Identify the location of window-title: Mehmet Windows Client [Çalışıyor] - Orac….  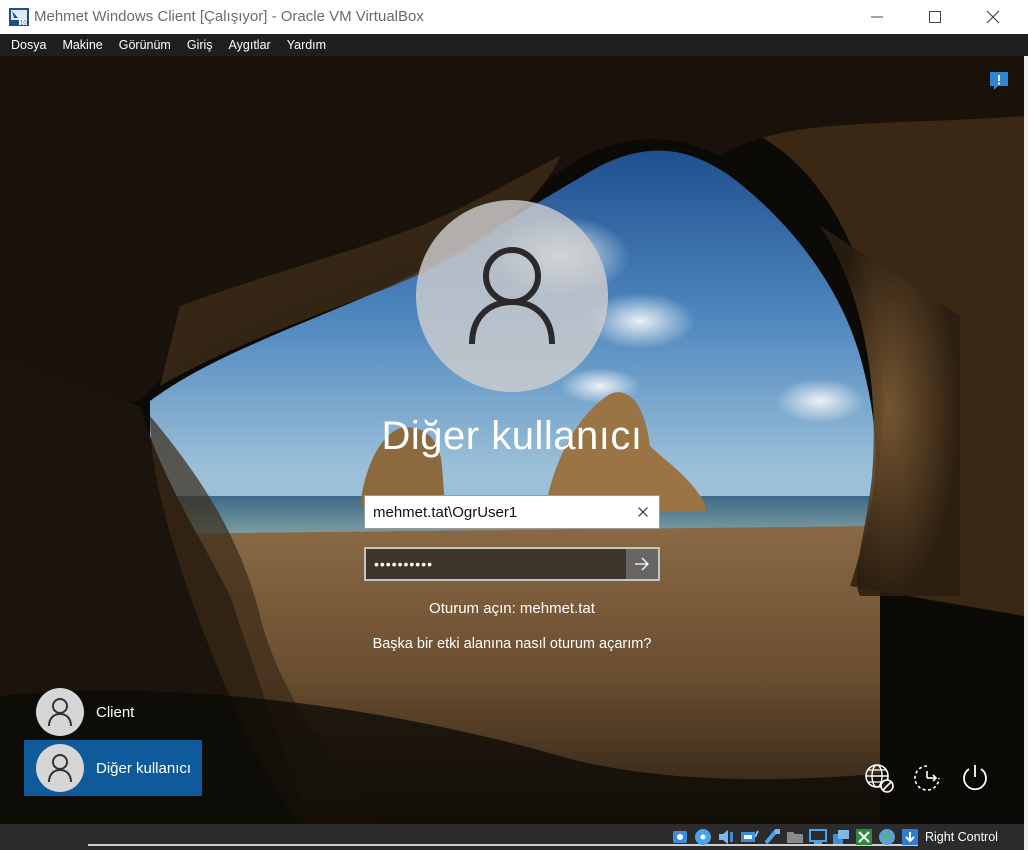
(229, 16).